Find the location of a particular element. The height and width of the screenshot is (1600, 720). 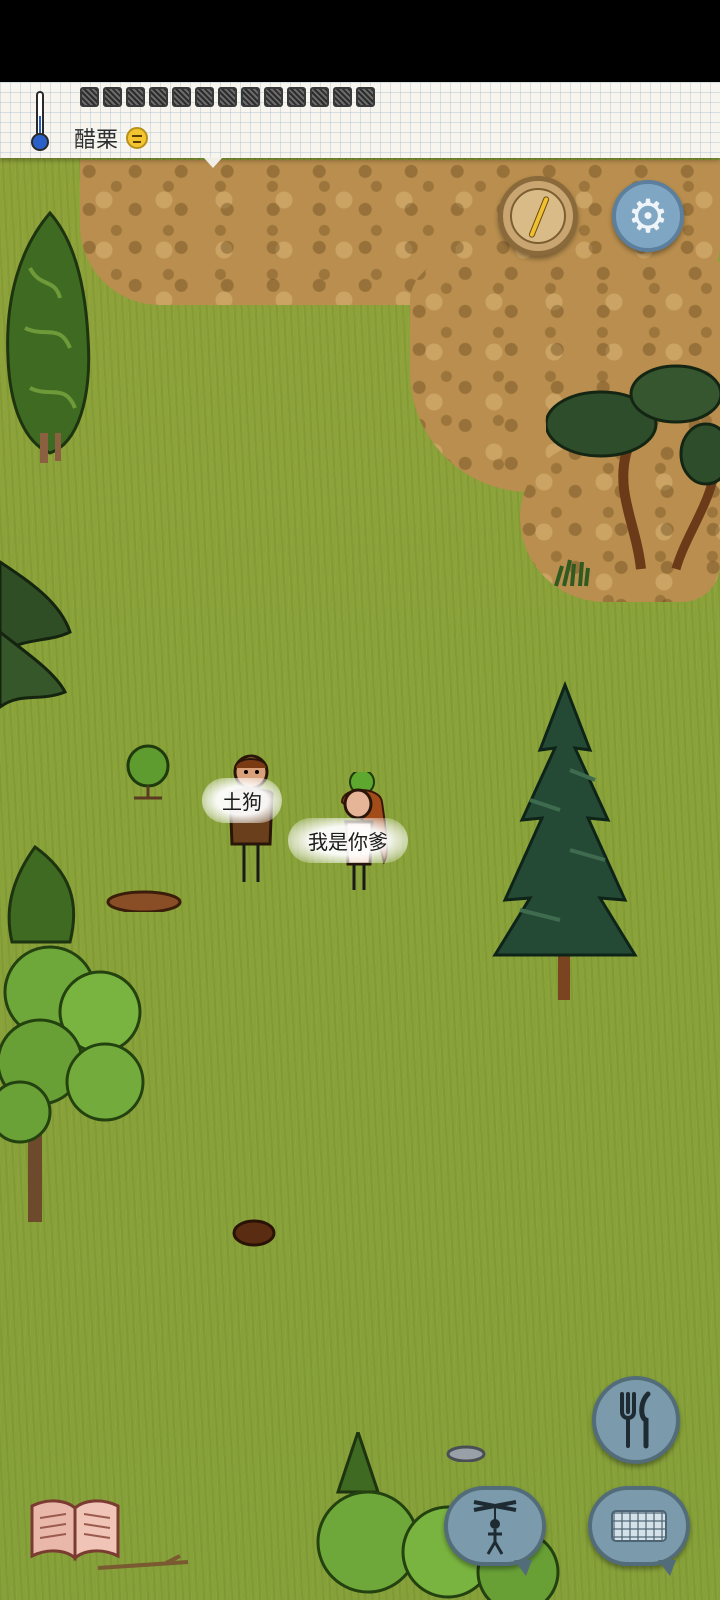

burrow-hole is located at coordinates (254, 1233).